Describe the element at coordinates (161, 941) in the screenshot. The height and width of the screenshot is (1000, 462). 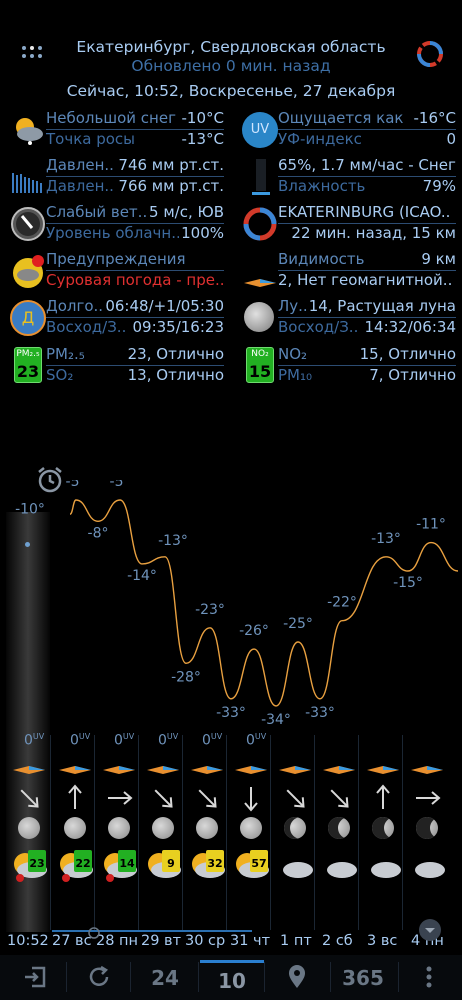
I see `day-label: 29 вт` at that location.